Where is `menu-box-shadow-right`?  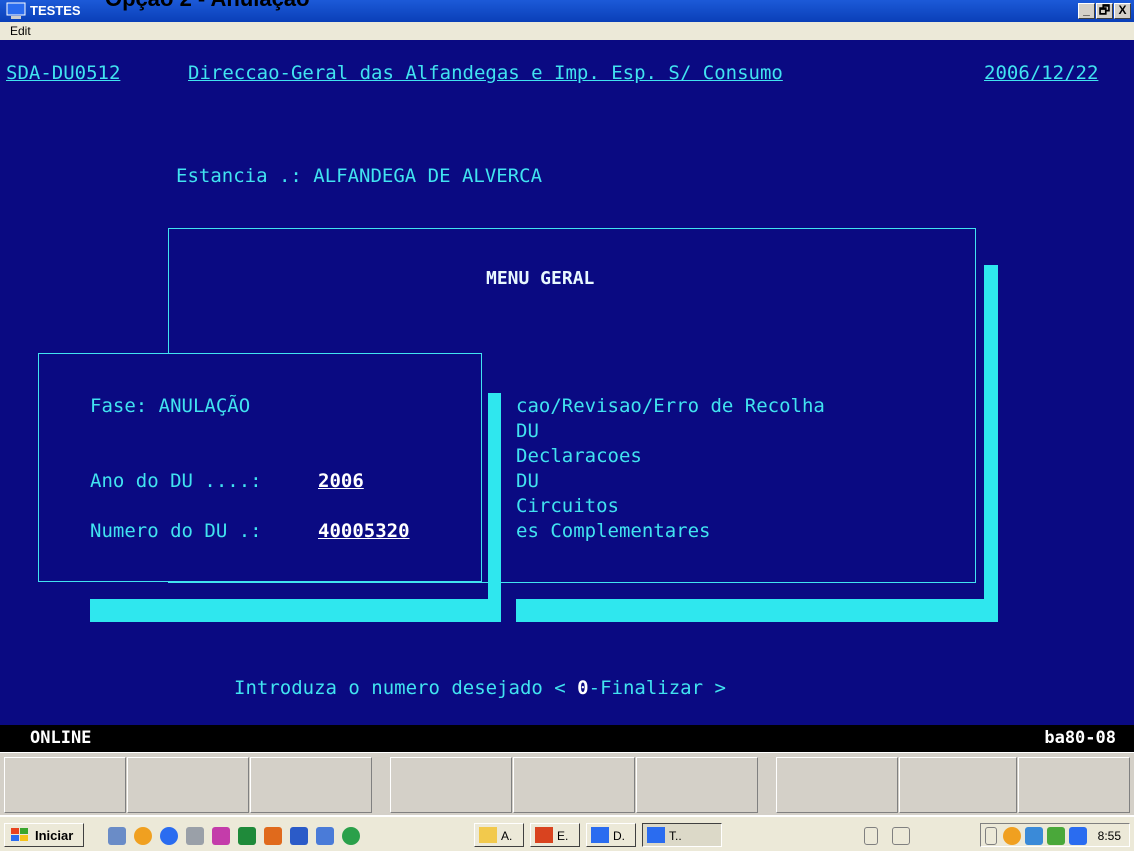
menu-box-shadow-right is located at coordinates (991, 443).